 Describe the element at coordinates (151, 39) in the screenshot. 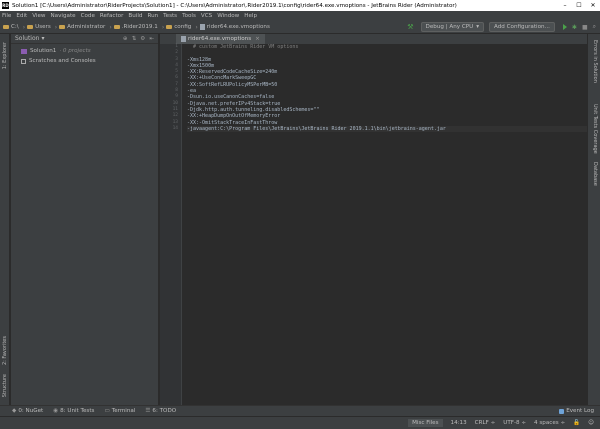

I see `hide-icon: ⇤` at that location.